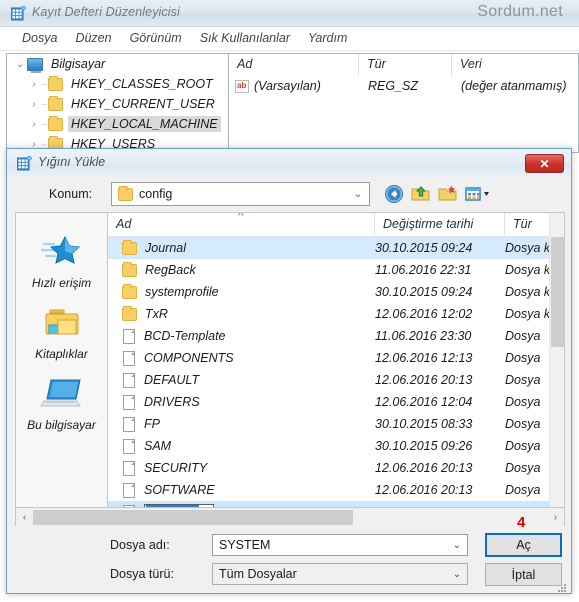  What do you see at coordinates (421, 194) in the screenshot?
I see `up-folder-icon` at bounding box center [421, 194].